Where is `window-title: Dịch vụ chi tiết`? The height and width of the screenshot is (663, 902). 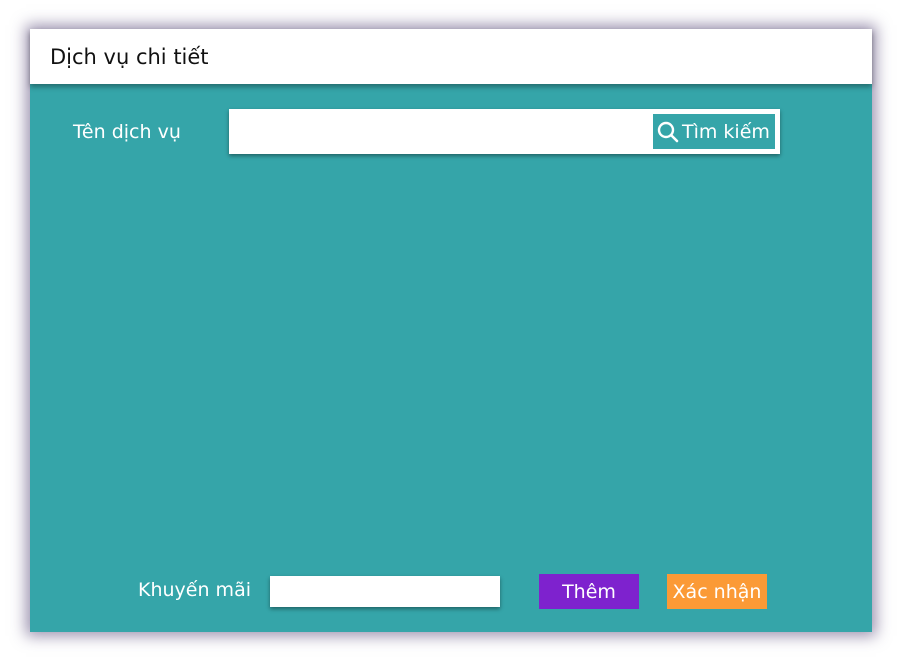
window-title: Dịch vụ chi tiết is located at coordinates (129, 57).